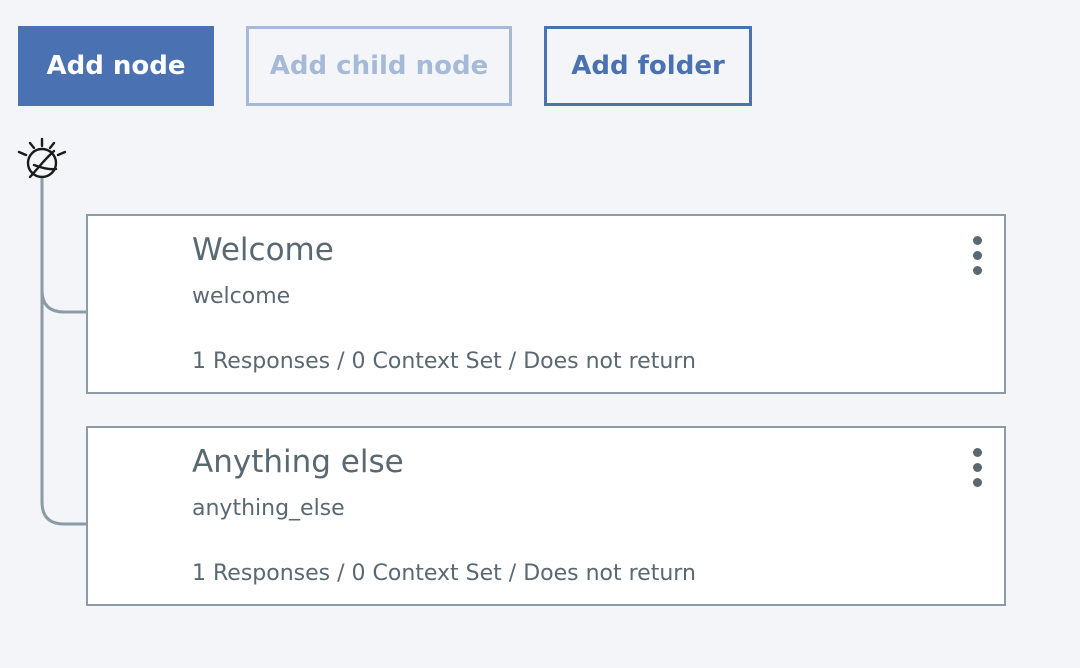  Describe the element at coordinates (63, 246) in the screenshot. I see `tree-connector-welcome` at that location.